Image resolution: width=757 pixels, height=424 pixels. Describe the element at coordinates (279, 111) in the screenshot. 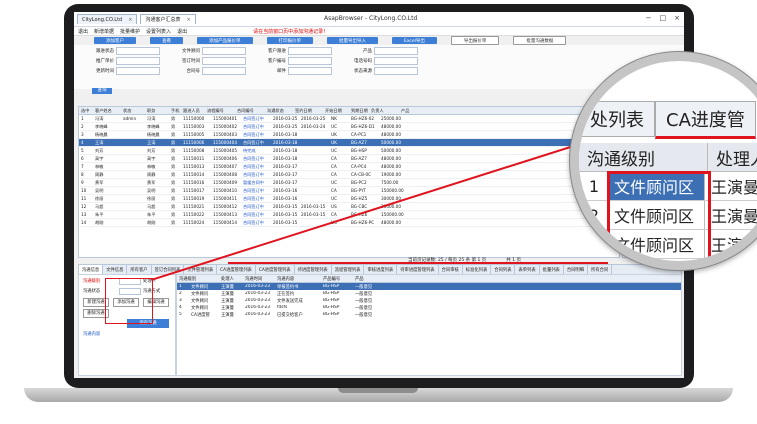

I see `column-header: 沟通状态` at that location.